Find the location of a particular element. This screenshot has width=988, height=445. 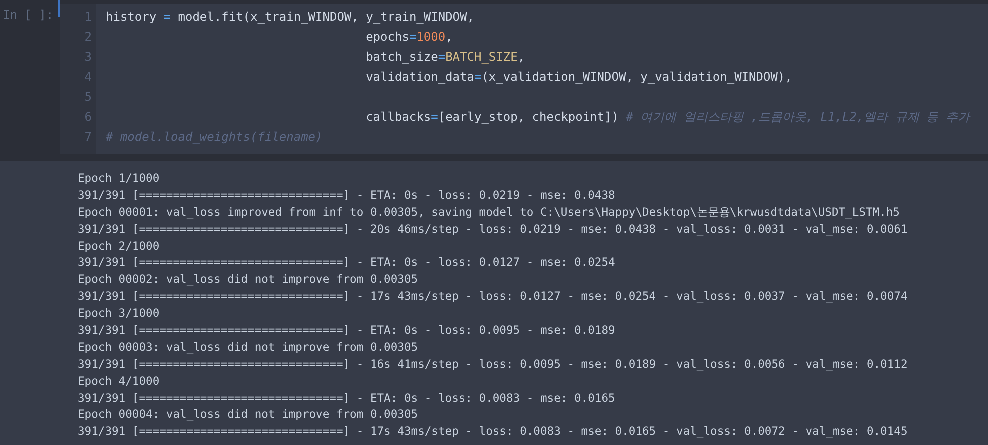

code-line: epochs=1000, is located at coordinates (409, 37).